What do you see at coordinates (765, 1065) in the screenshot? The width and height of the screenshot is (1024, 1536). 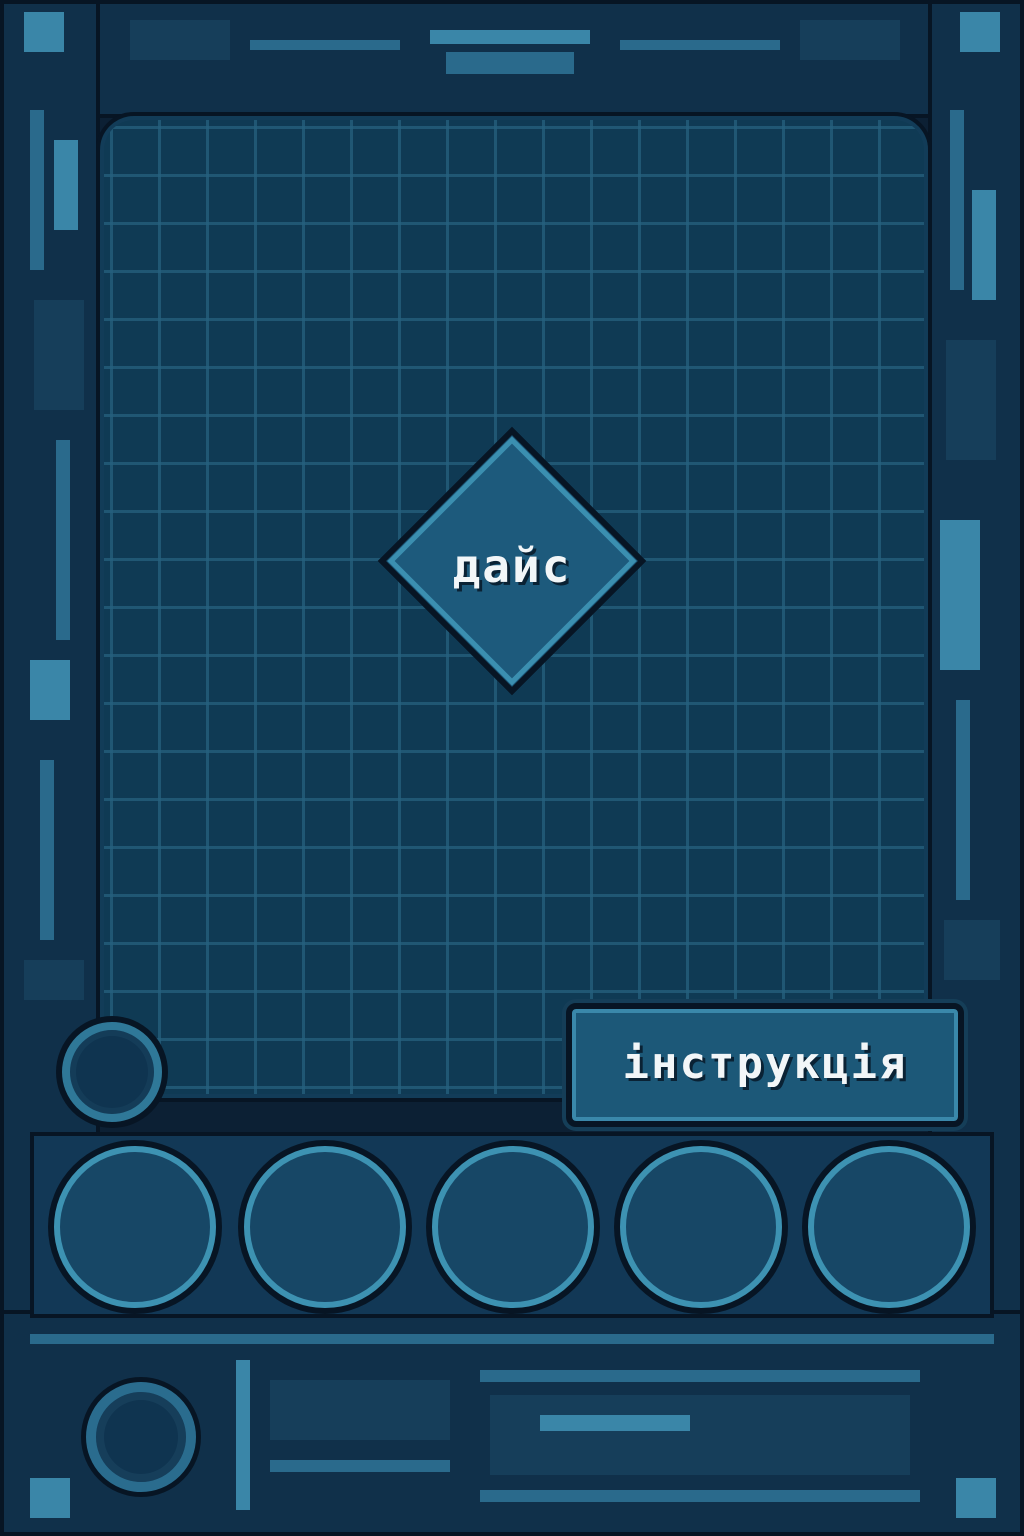 I see `instruction-button: інструкція` at bounding box center [765, 1065].